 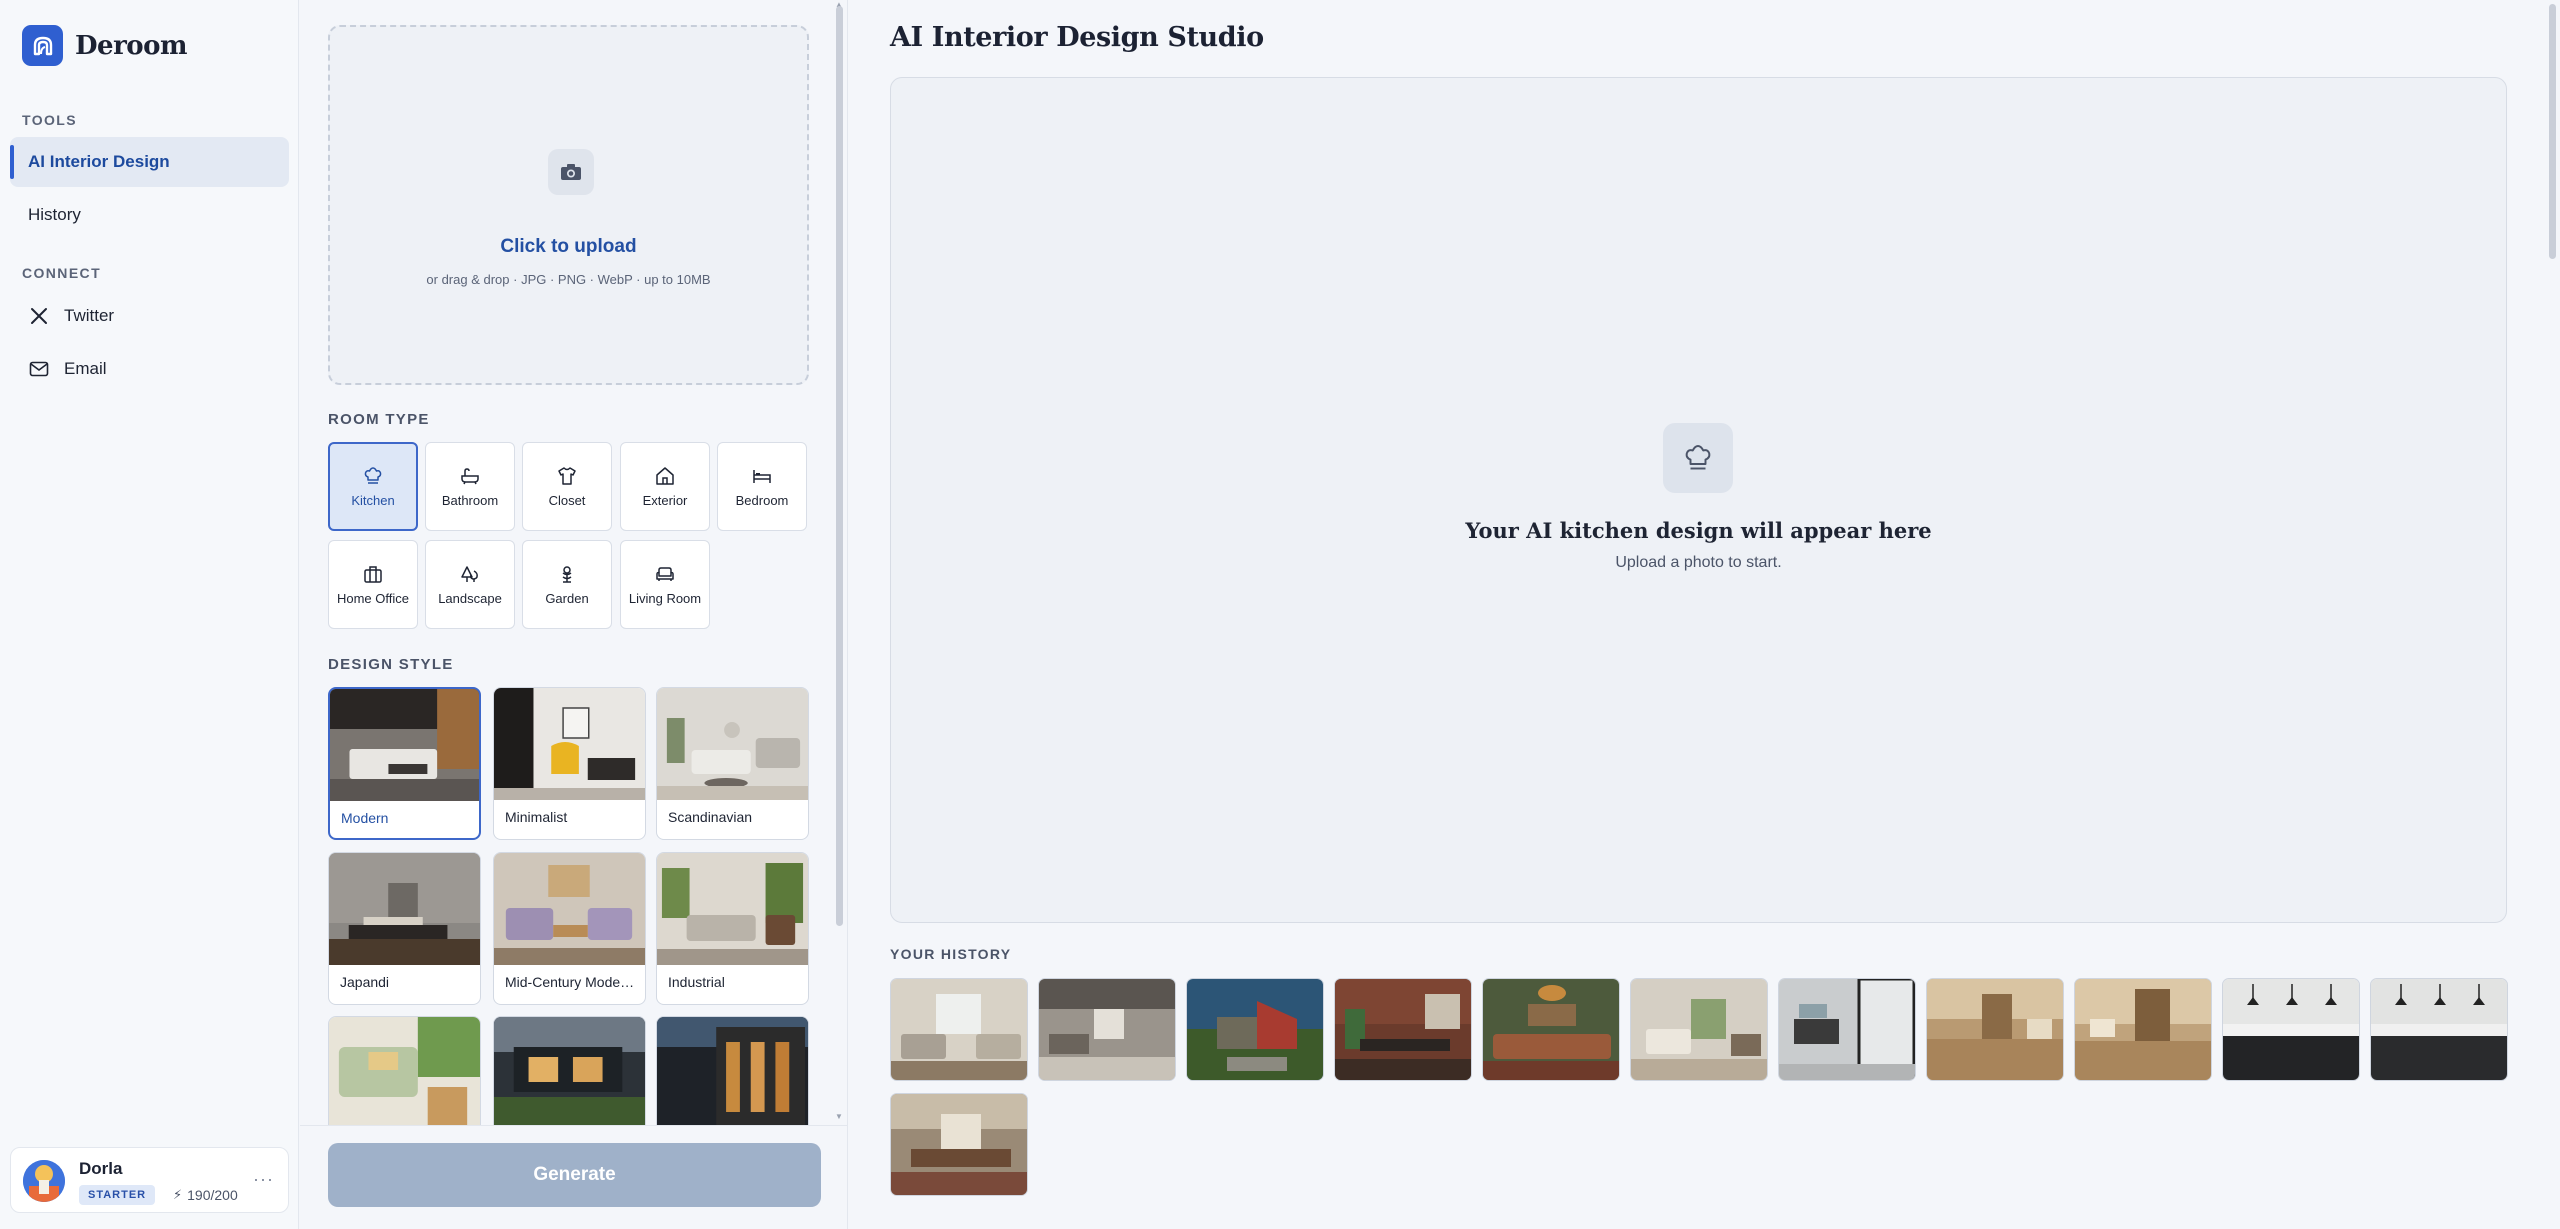 I want to click on avatar, so click(x=44, y=1181).